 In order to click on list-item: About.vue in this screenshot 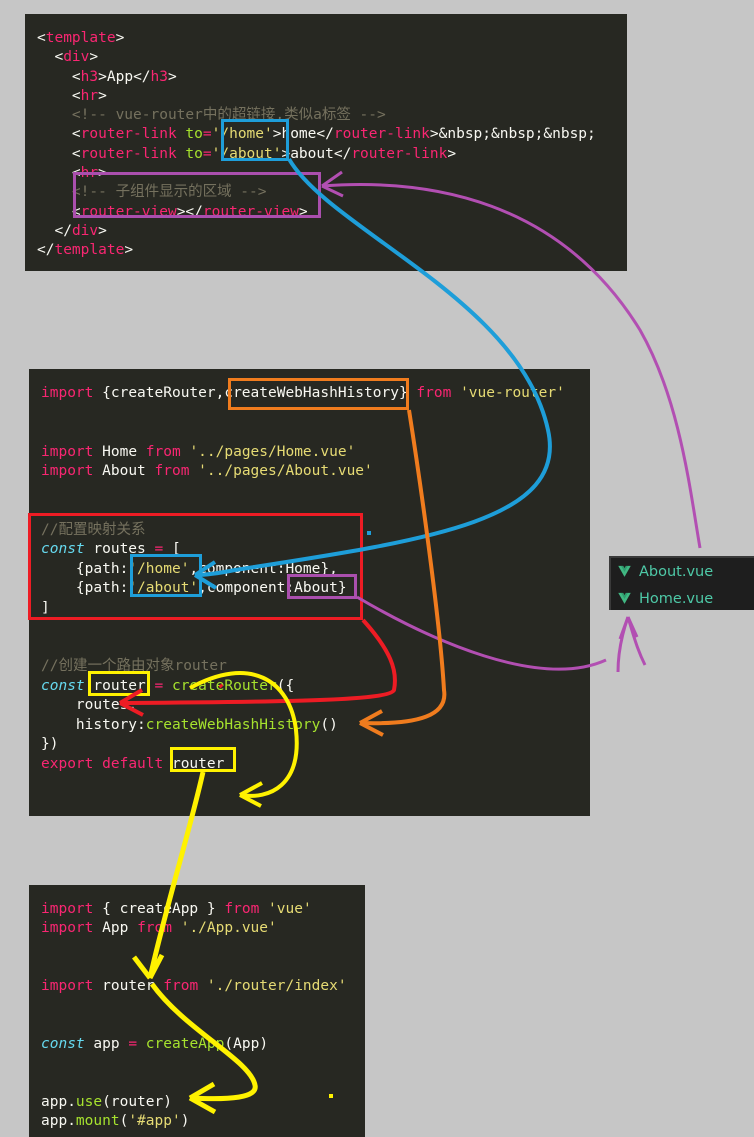, I will do `click(682, 571)`.